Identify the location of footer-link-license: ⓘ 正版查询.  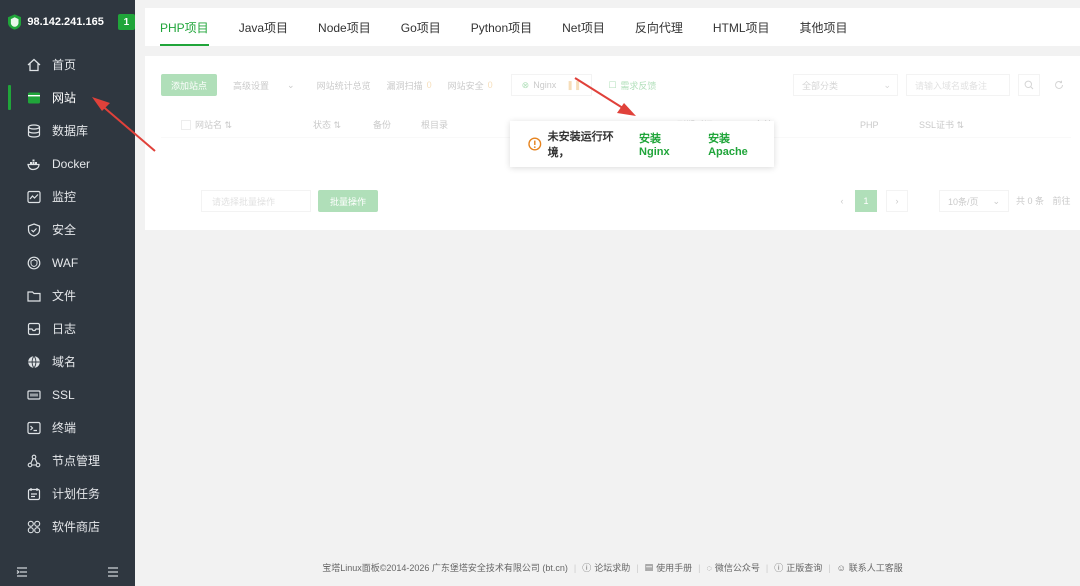
(798, 567).